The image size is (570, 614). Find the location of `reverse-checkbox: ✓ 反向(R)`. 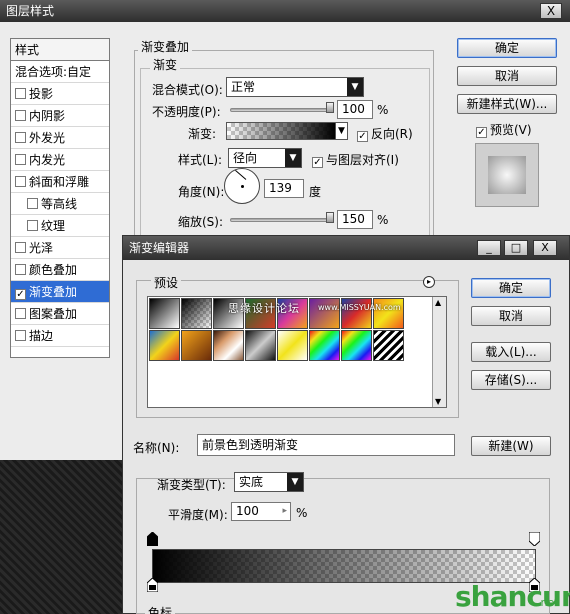

reverse-checkbox: ✓ 反向(R) is located at coordinates (385, 133).